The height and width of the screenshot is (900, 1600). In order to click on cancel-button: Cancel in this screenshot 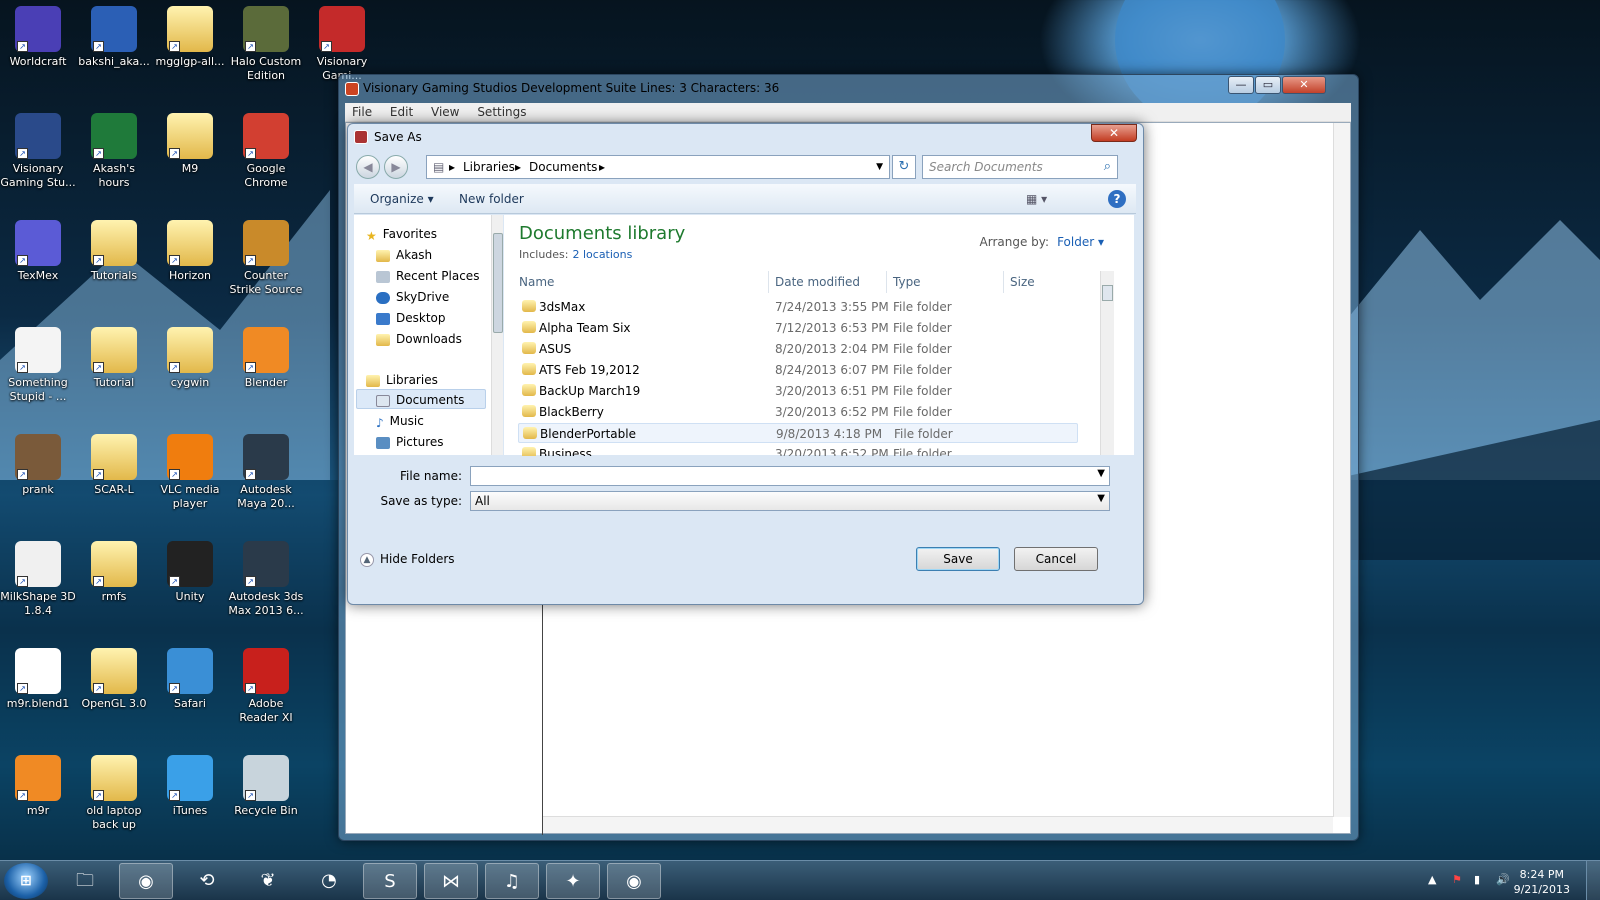, I will do `click(1056, 559)`.